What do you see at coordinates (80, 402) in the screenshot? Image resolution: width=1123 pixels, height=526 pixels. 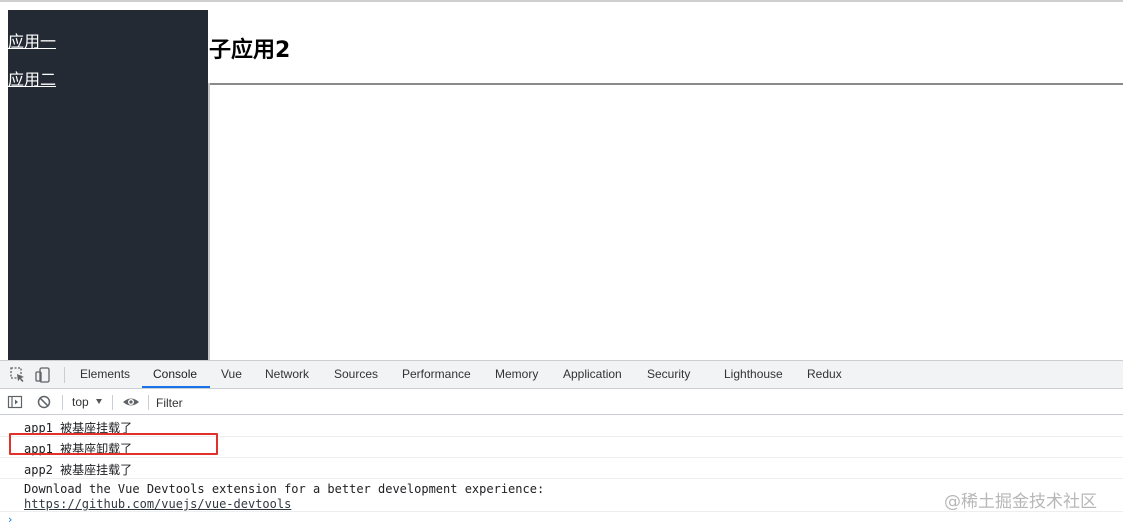 I see `context-selector: top` at bounding box center [80, 402].